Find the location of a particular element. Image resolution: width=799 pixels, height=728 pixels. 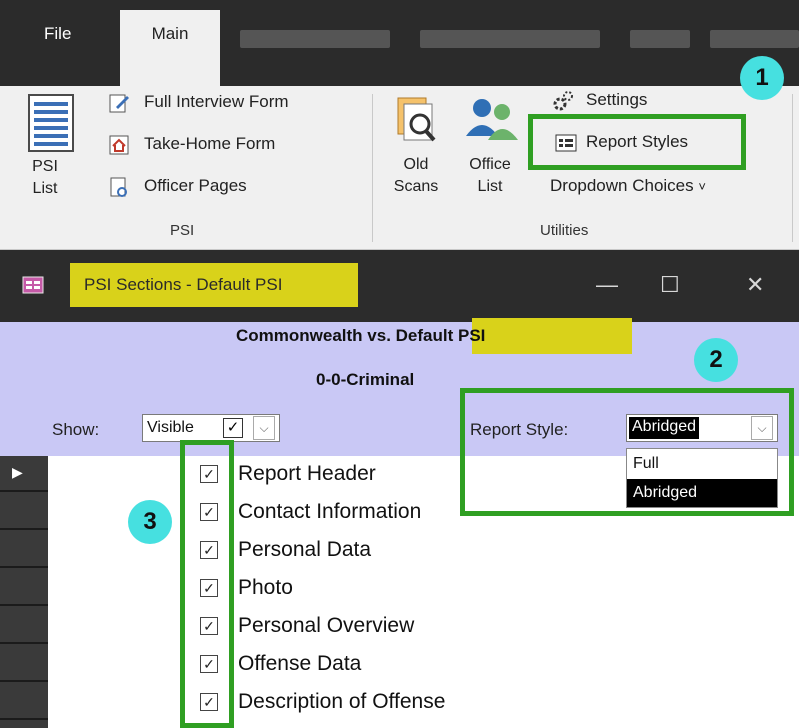

old-scans-label: Old Scans is located at coordinates (416, 176).